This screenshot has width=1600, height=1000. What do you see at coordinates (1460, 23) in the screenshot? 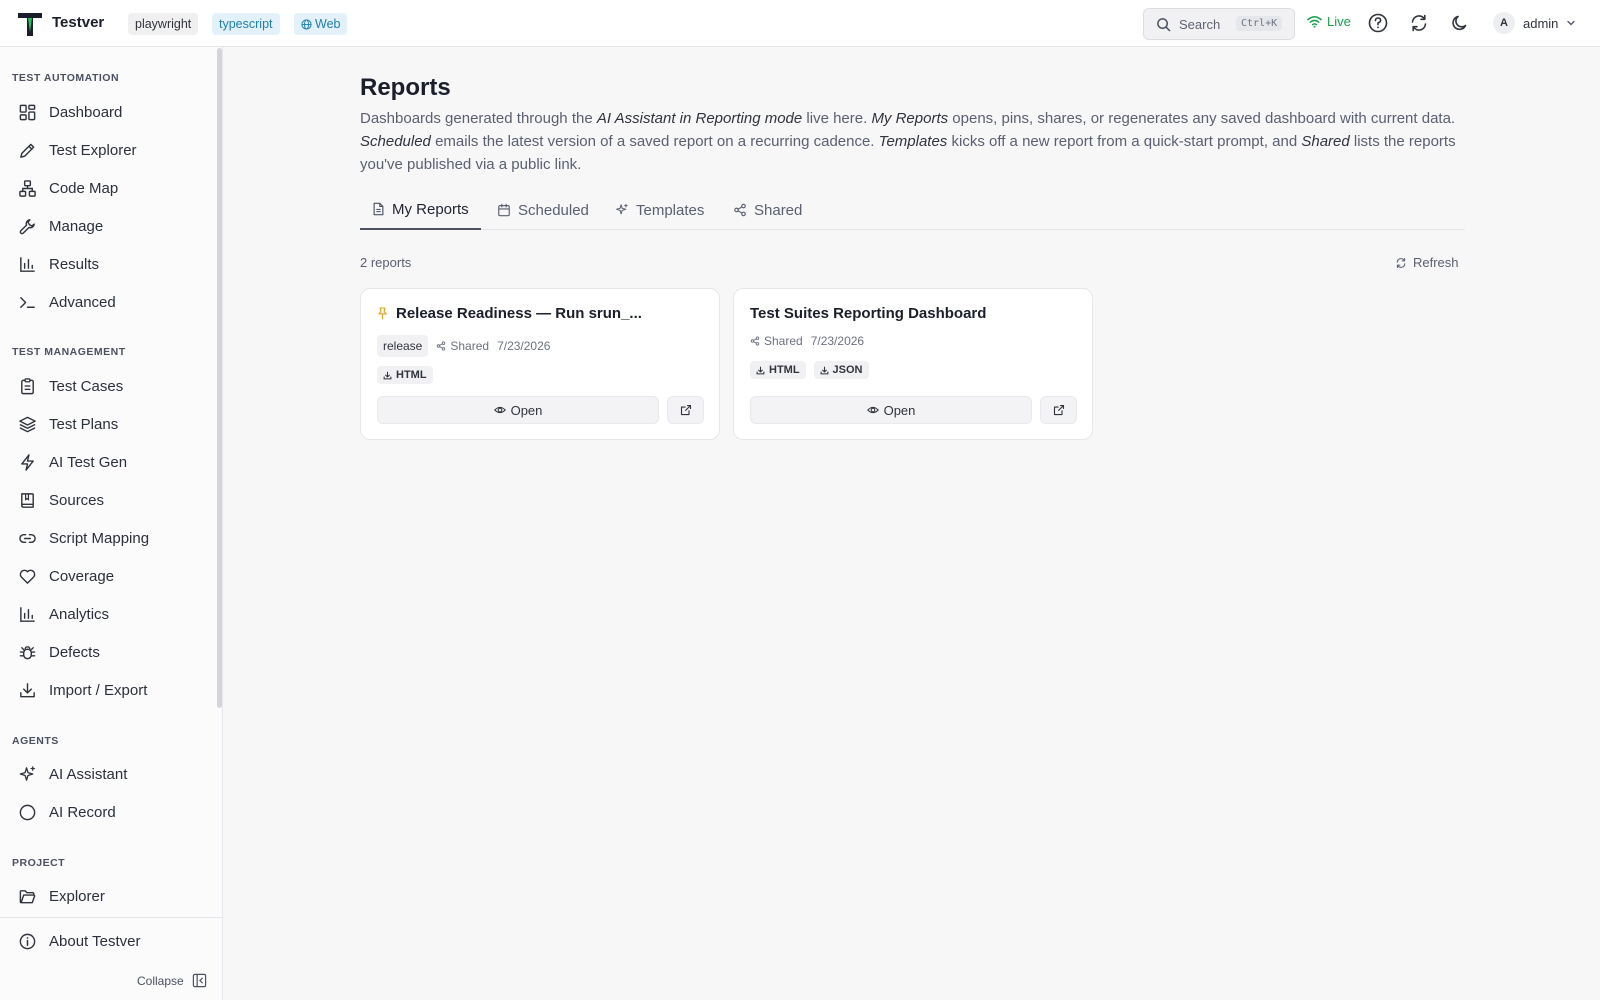
I see `moon-icon` at bounding box center [1460, 23].